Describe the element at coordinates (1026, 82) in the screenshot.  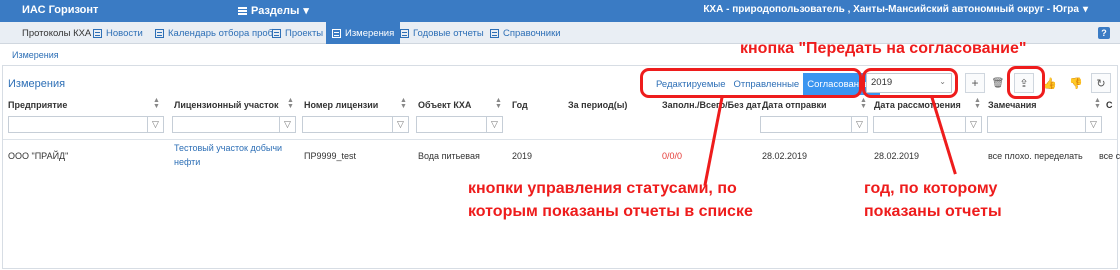
I see `send-button-highlight` at that location.